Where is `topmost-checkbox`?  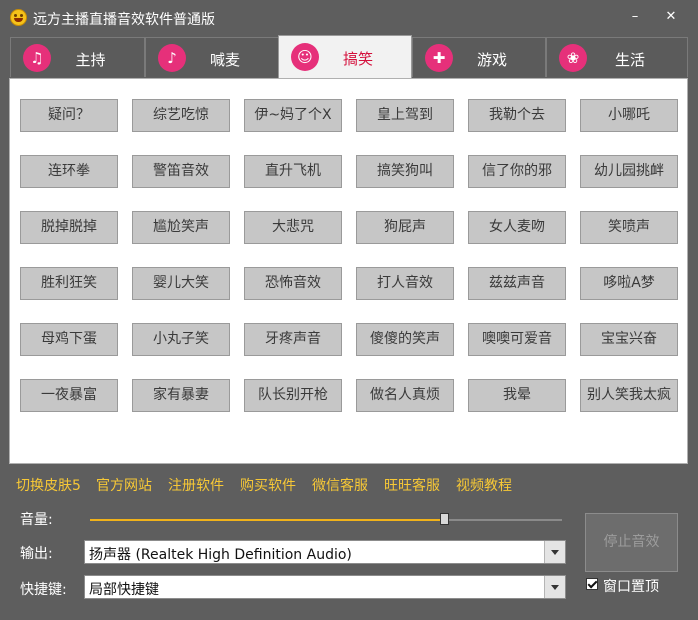 topmost-checkbox is located at coordinates (592, 584).